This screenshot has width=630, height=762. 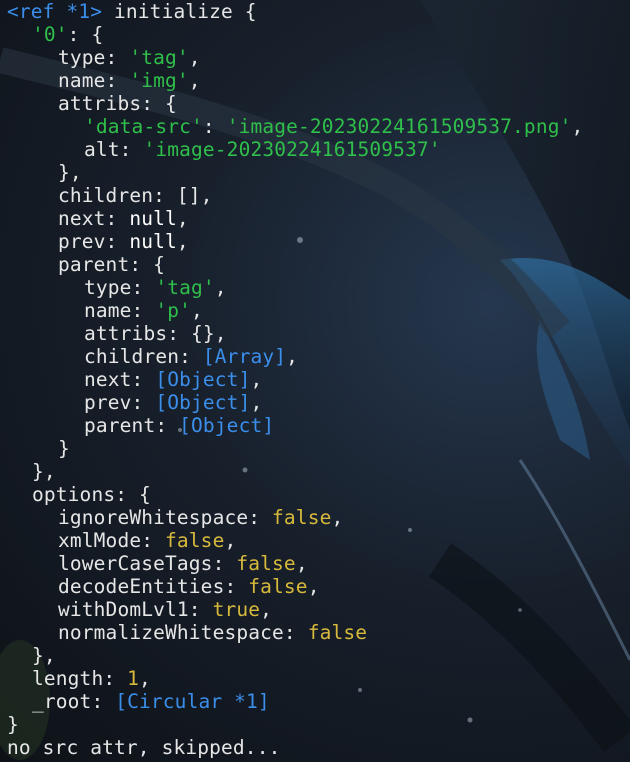 I want to click on token-plain: lowerCaseTags:, so click(x=147, y=563).